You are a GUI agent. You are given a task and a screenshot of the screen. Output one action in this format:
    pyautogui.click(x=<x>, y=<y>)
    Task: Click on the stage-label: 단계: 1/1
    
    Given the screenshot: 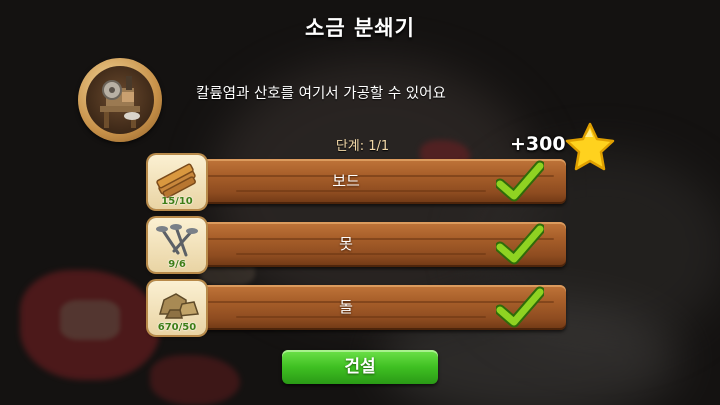 What is the action you would take?
    pyautogui.click(x=362, y=146)
    